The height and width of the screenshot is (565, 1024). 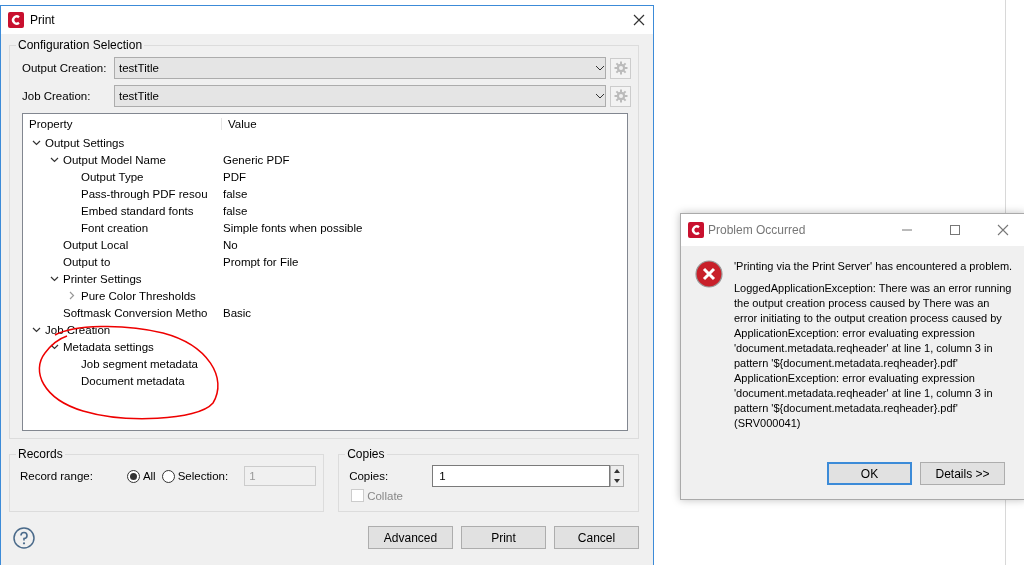 What do you see at coordinates (115, 227) in the screenshot?
I see `tree-item: Font creation` at bounding box center [115, 227].